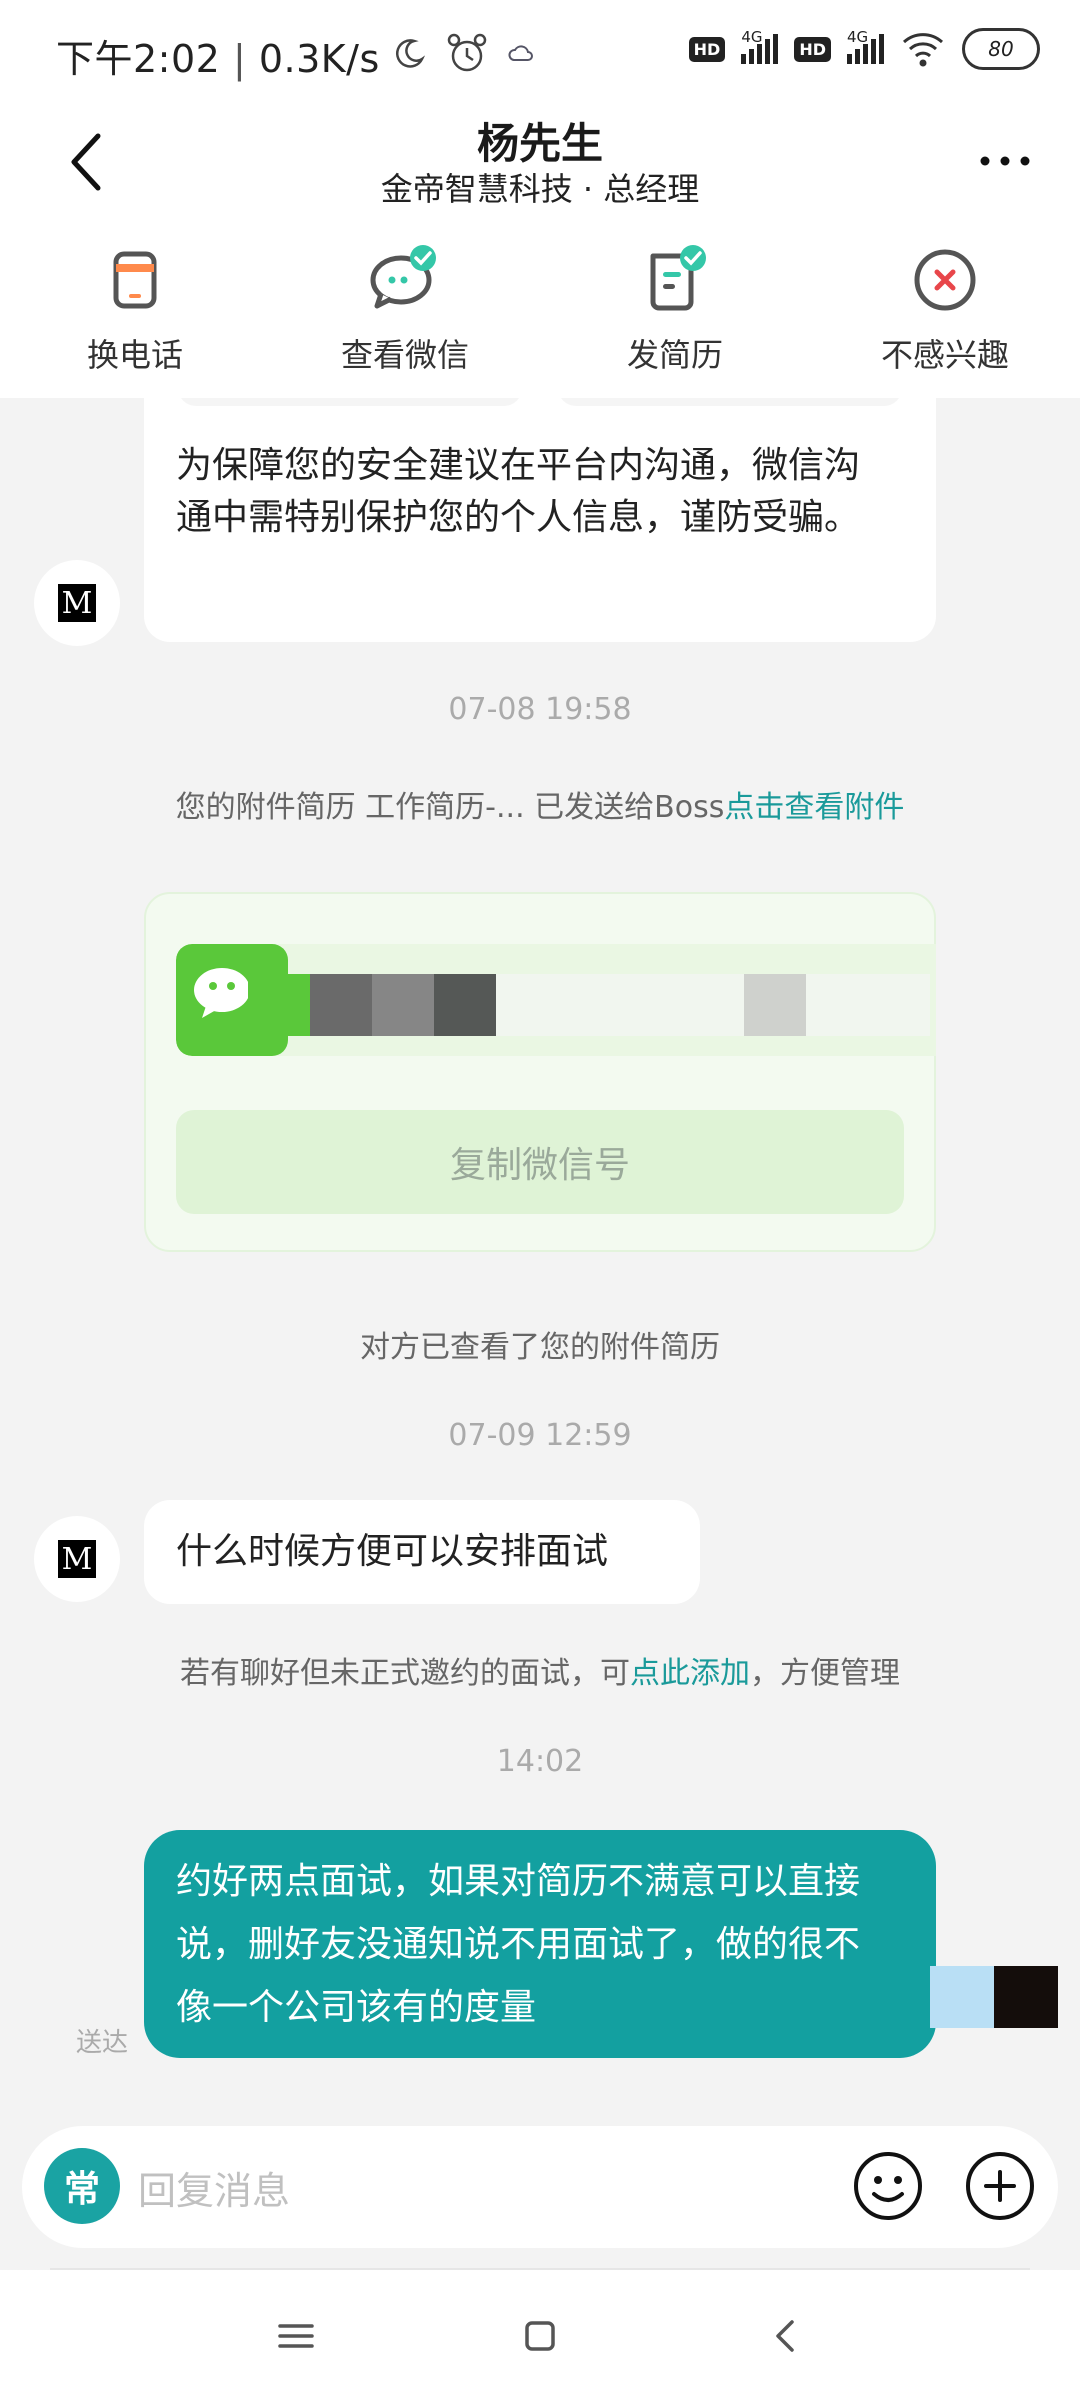 The height and width of the screenshot is (2400, 1080). I want to click on status-system-icons: HD 4G HD 4G 80, so click(864, 49).